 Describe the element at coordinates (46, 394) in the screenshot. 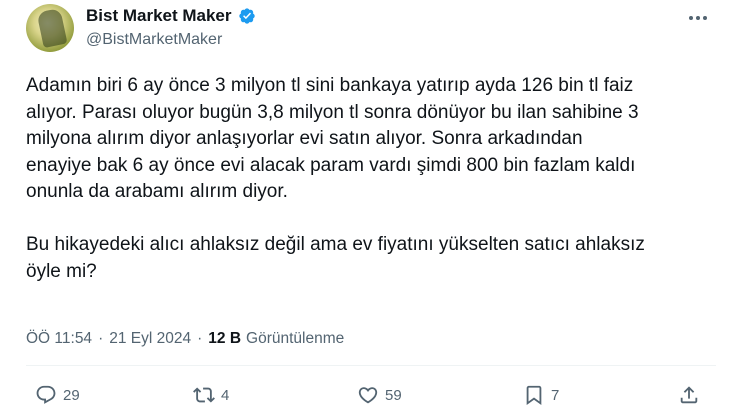

I see `reply-icon` at that location.